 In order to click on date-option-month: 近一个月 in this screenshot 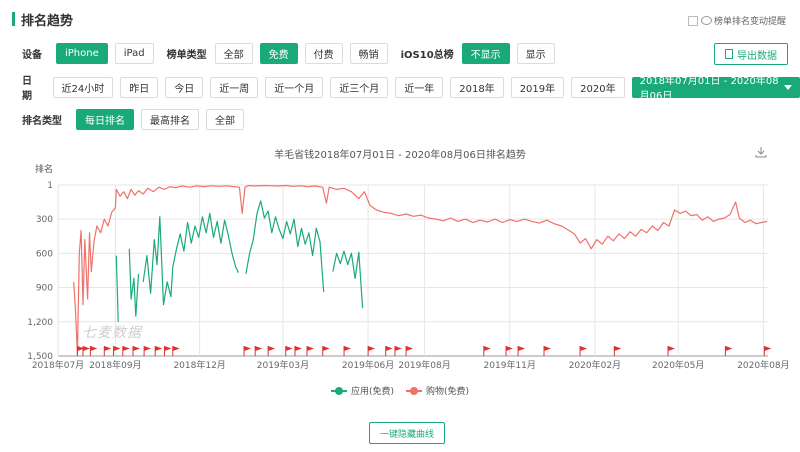, I will do `click(294, 87)`.